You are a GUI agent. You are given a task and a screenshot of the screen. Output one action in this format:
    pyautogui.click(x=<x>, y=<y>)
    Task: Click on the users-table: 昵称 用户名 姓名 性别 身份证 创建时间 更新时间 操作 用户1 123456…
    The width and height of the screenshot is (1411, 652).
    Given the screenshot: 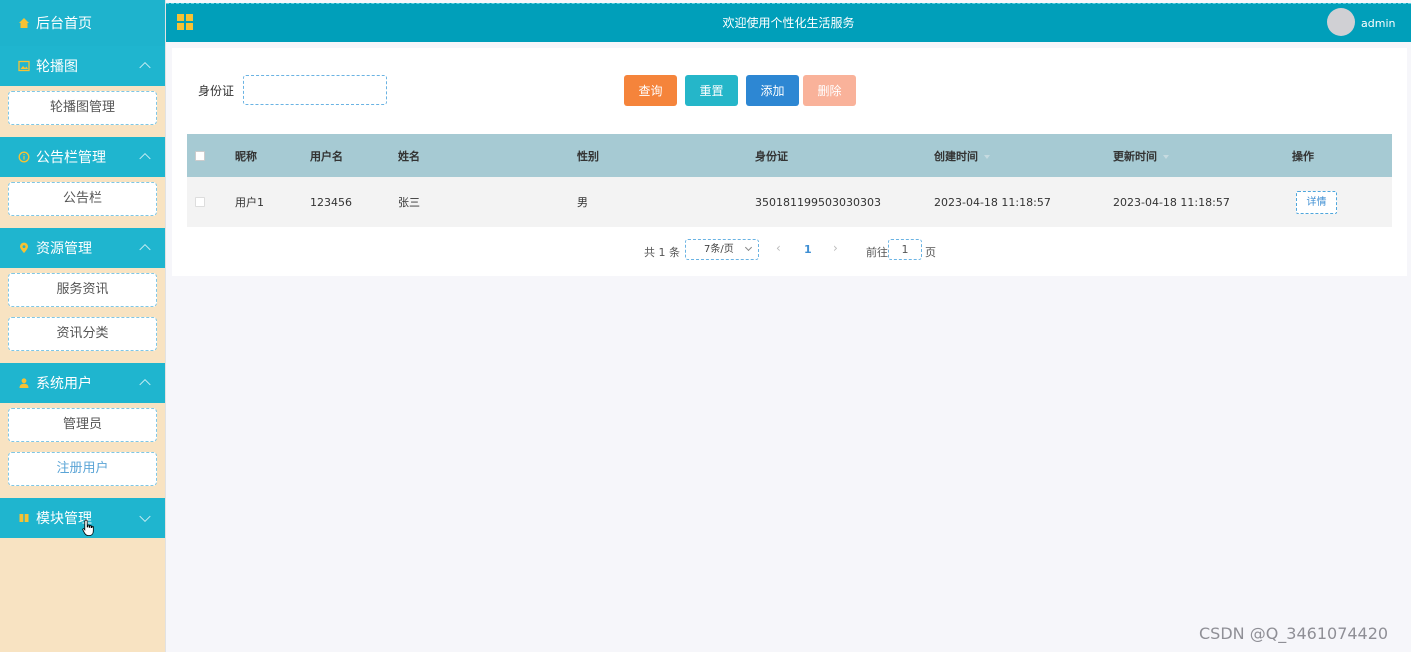 What is the action you would take?
    pyautogui.click(x=789, y=180)
    